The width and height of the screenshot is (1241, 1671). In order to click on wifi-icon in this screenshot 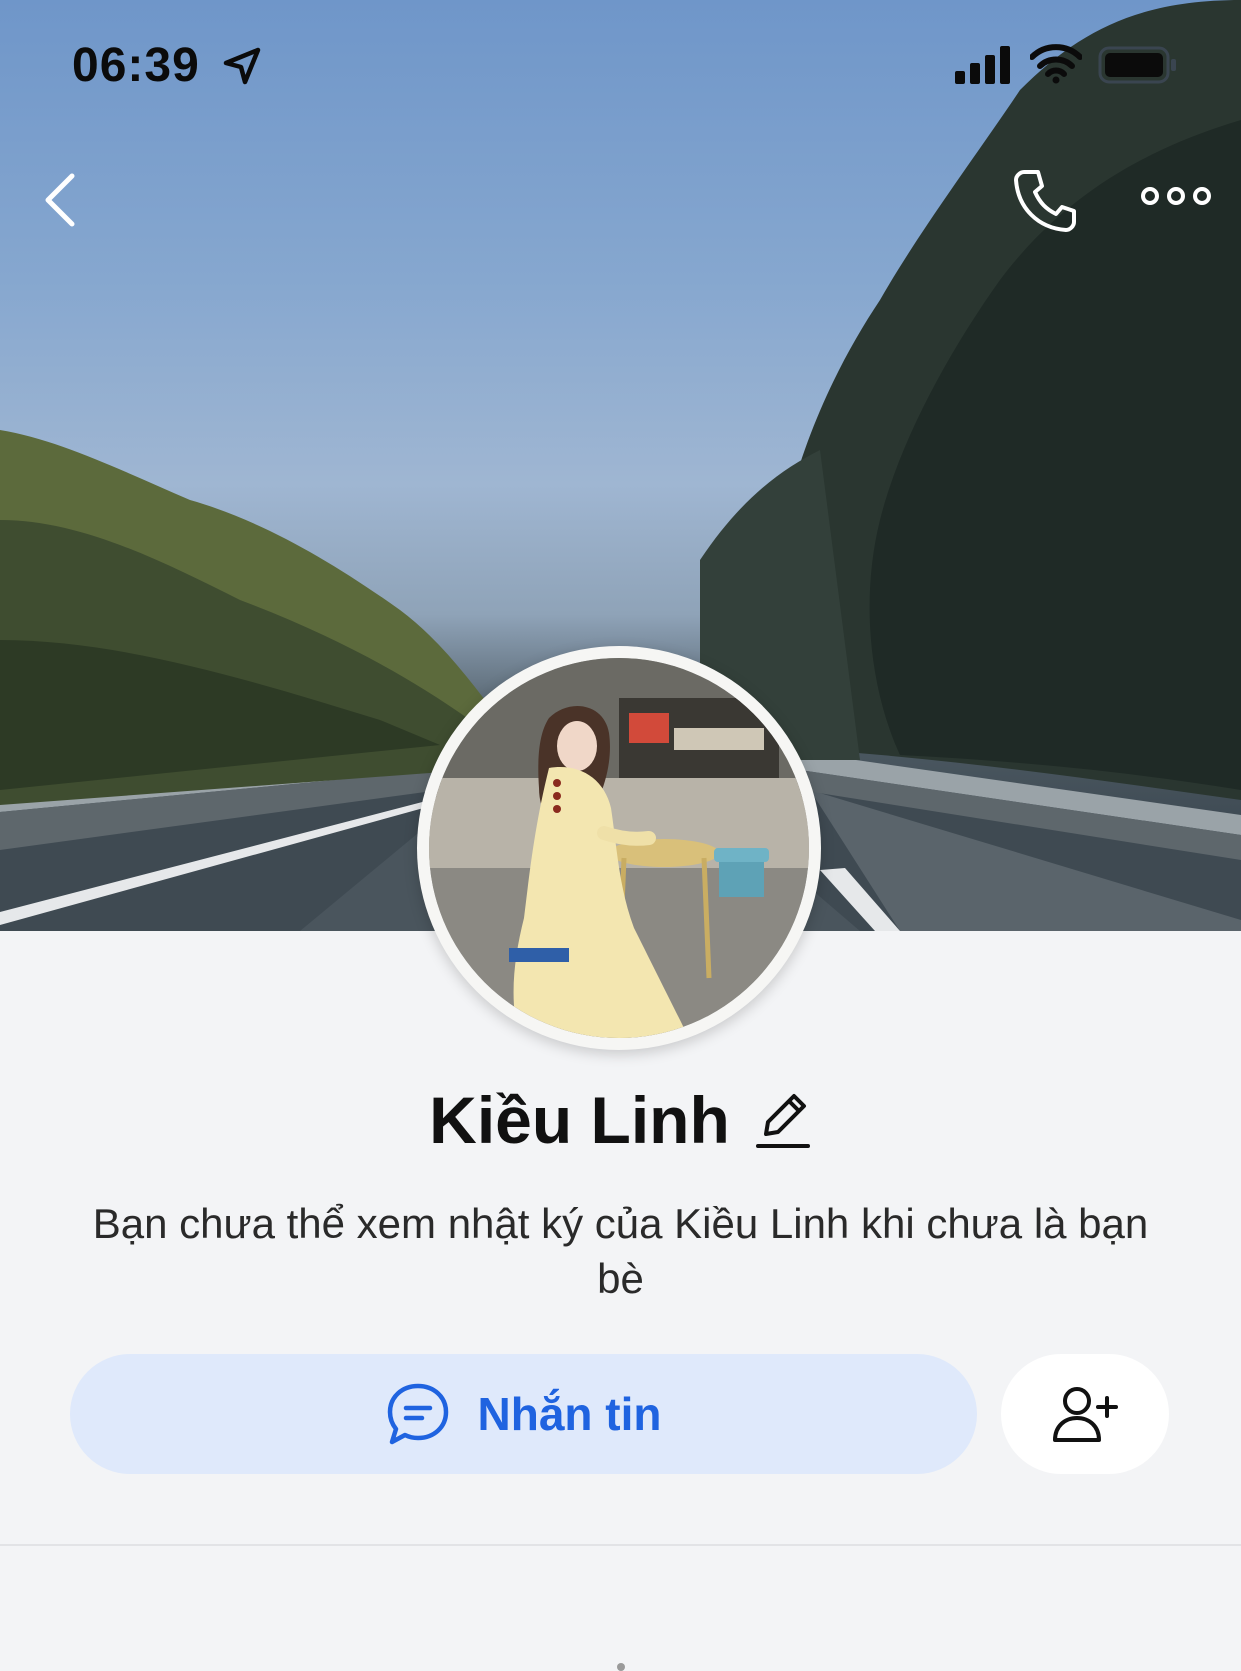, I will do `click(1056, 64)`.